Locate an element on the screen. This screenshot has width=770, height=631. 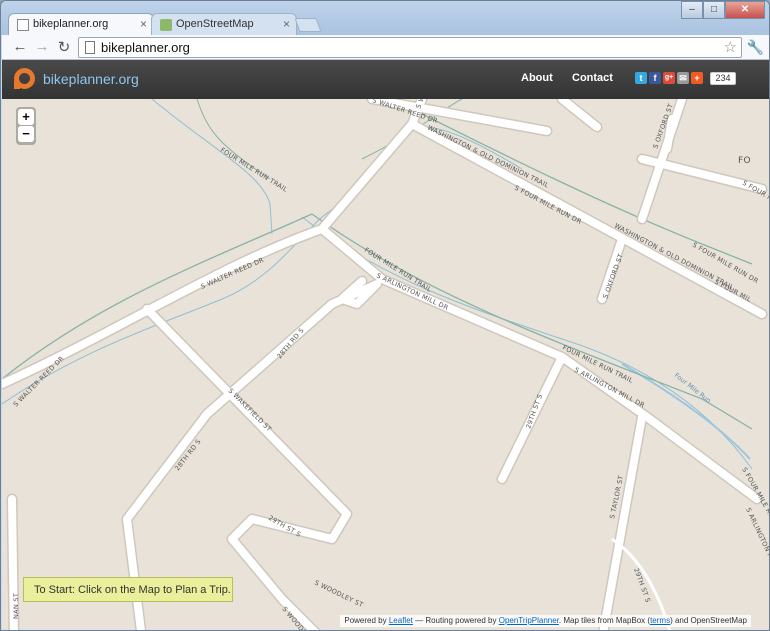
attrib-text: Powered by is located at coordinates (365, 620).